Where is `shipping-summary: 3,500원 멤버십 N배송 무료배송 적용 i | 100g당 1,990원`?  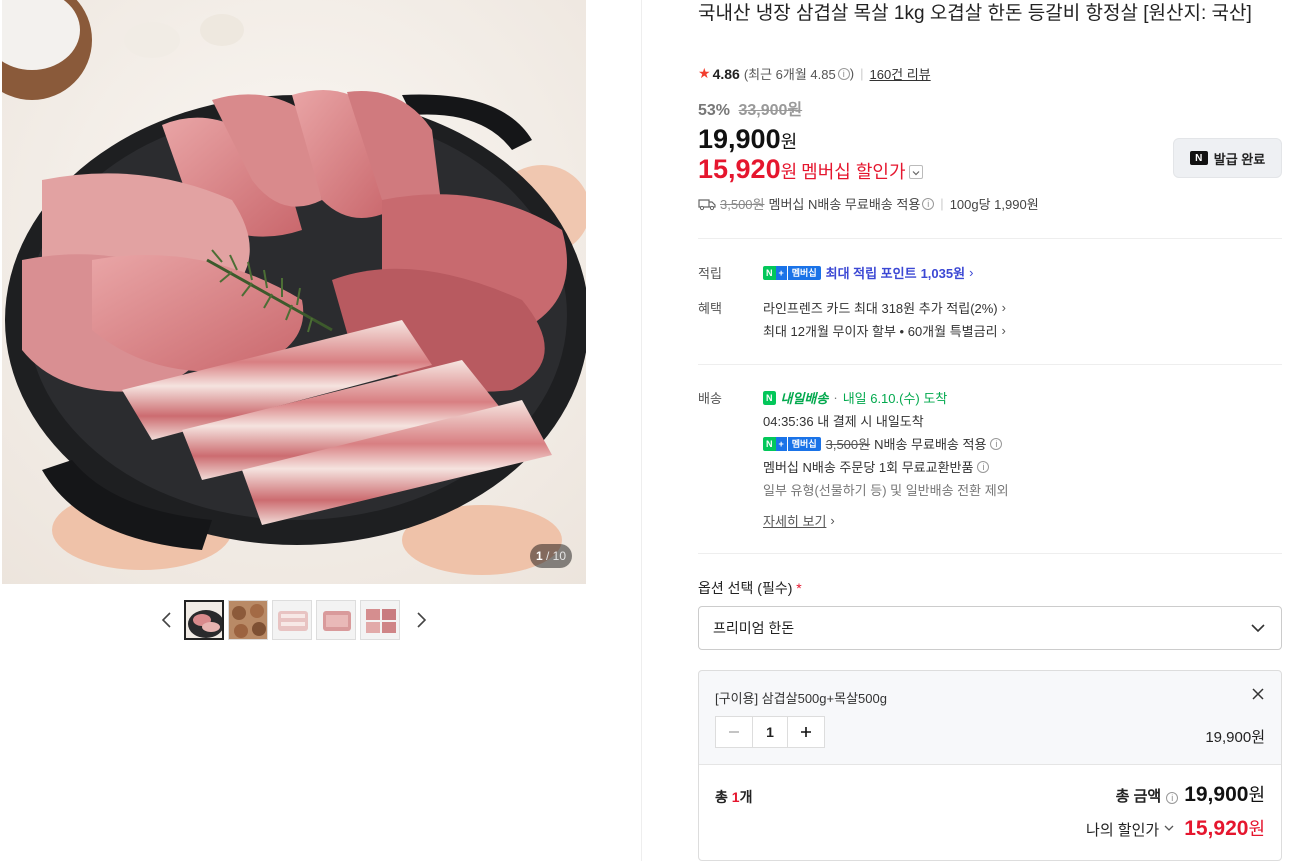
shipping-summary: 3,500원 멤버십 N배송 무료배송 적용 i | 100g당 1,990원 is located at coordinates (868, 203).